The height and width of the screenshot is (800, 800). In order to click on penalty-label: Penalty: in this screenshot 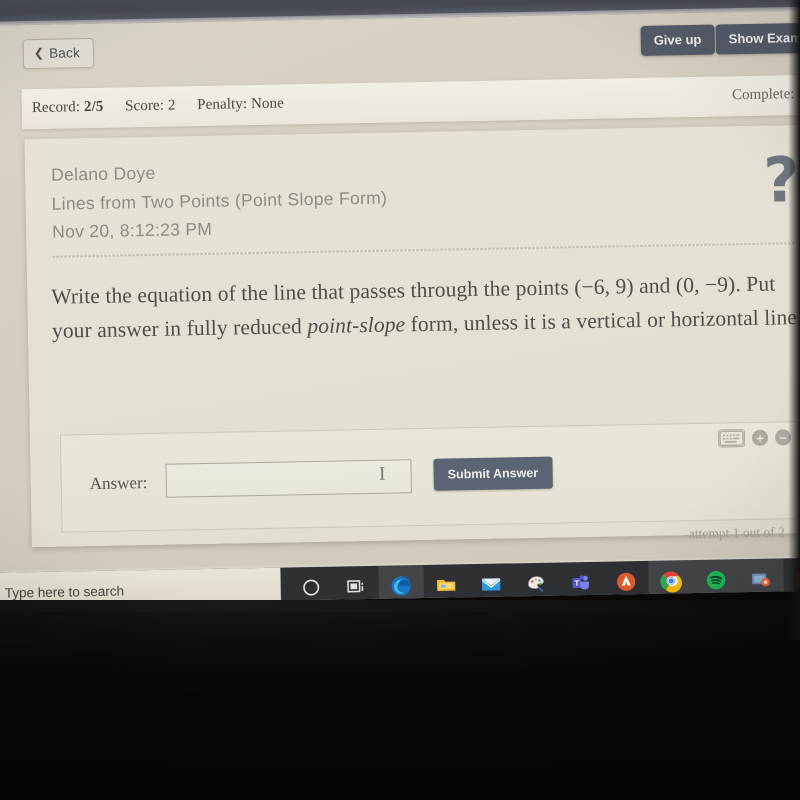, I will do `click(222, 105)`.